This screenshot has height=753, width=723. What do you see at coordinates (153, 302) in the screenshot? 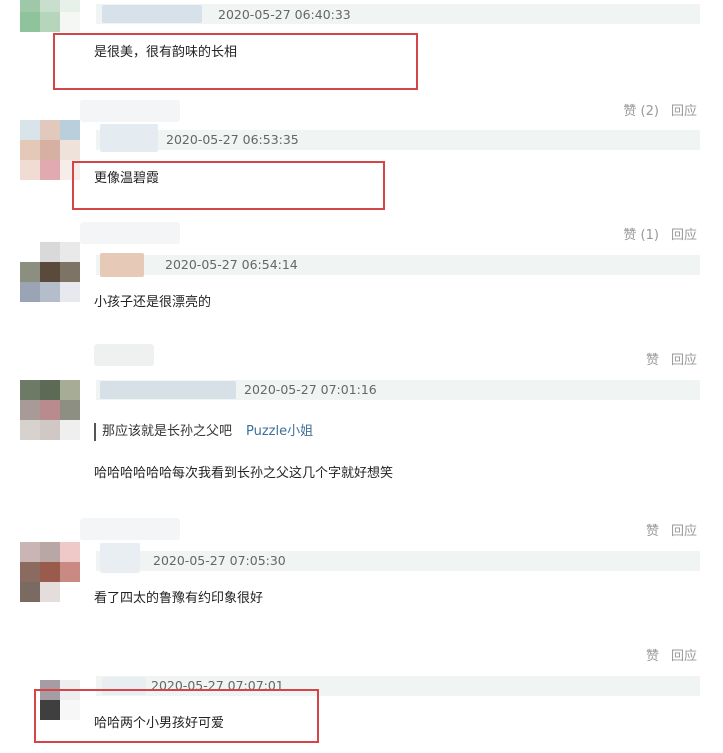
I see `comment-text: 小孩子还是很漂亮的` at bounding box center [153, 302].